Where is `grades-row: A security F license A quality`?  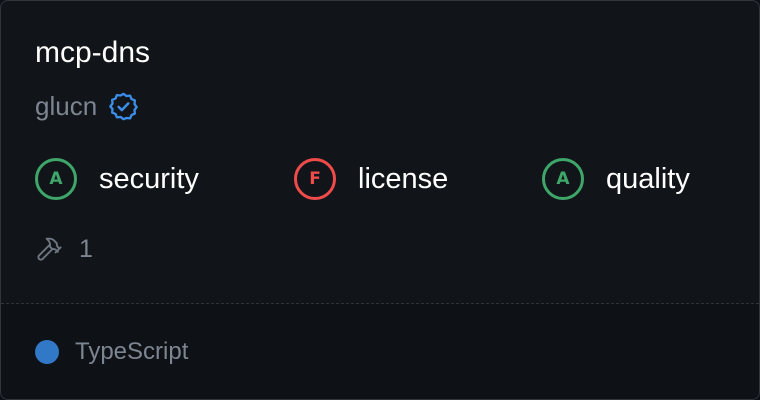 grades-row: A security F license A quality is located at coordinates (385, 179).